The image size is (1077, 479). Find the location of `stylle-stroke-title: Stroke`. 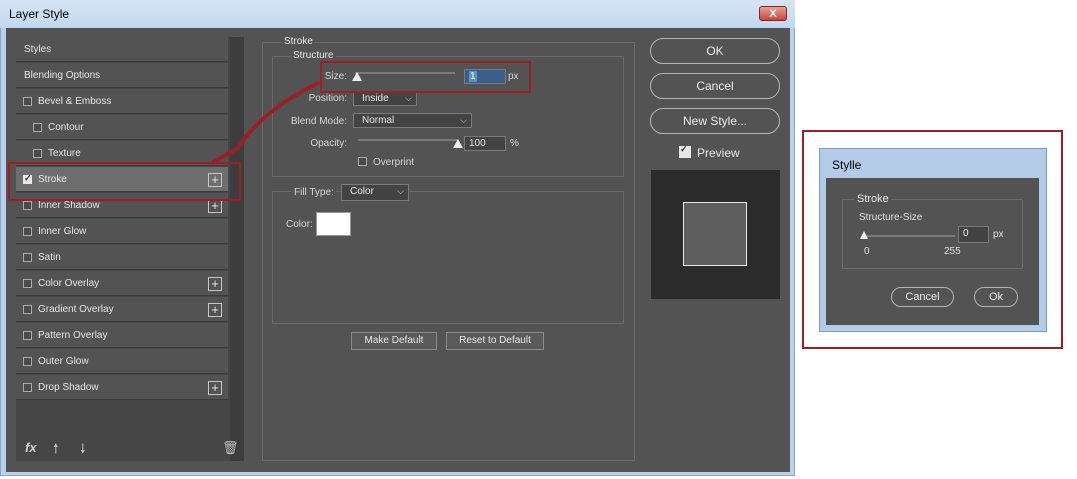

stylle-stroke-title: Stroke is located at coordinates (873, 199).